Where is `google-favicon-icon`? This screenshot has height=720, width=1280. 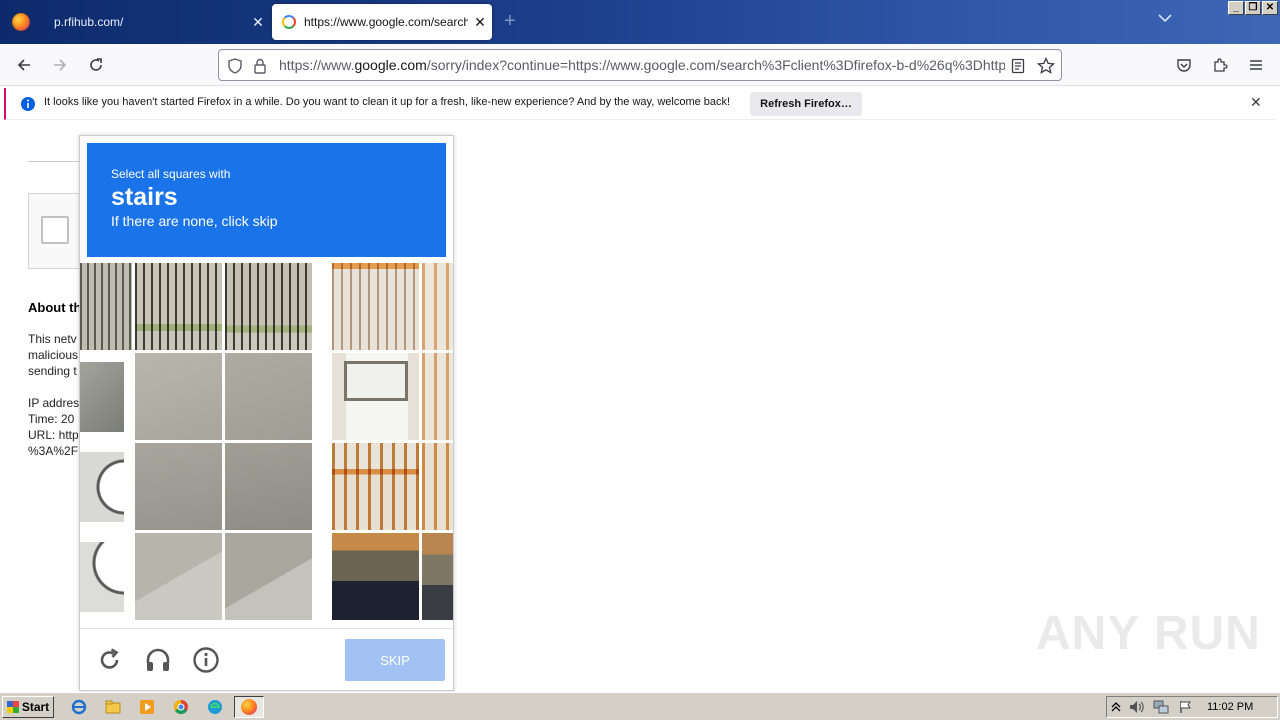 google-favicon-icon is located at coordinates (289, 22).